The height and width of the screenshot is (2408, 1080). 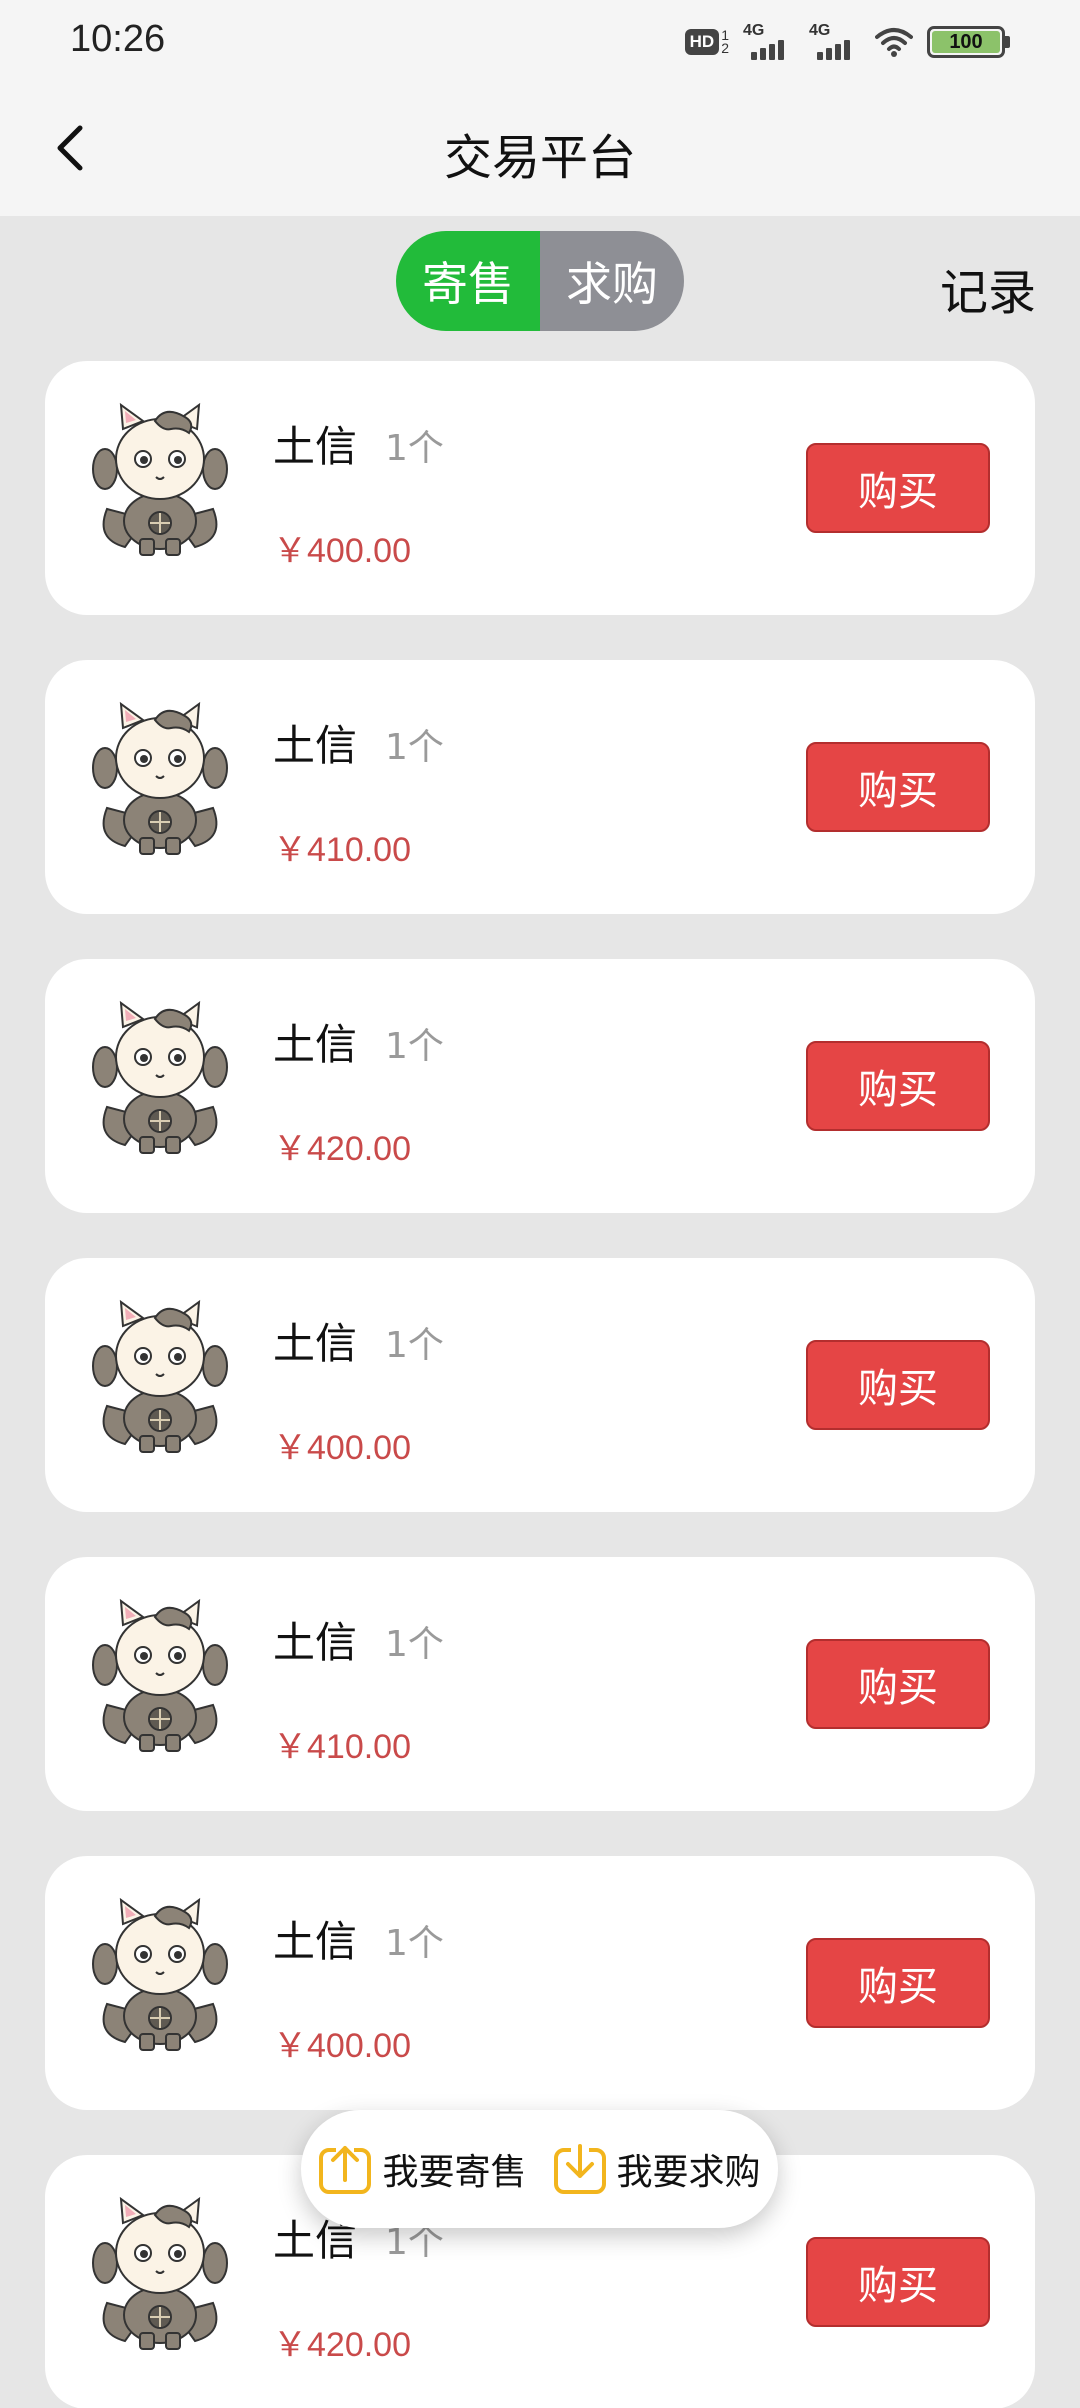 What do you see at coordinates (612, 281) in the screenshot?
I see `tab-buy-request: 求购` at bounding box center [612, 281].